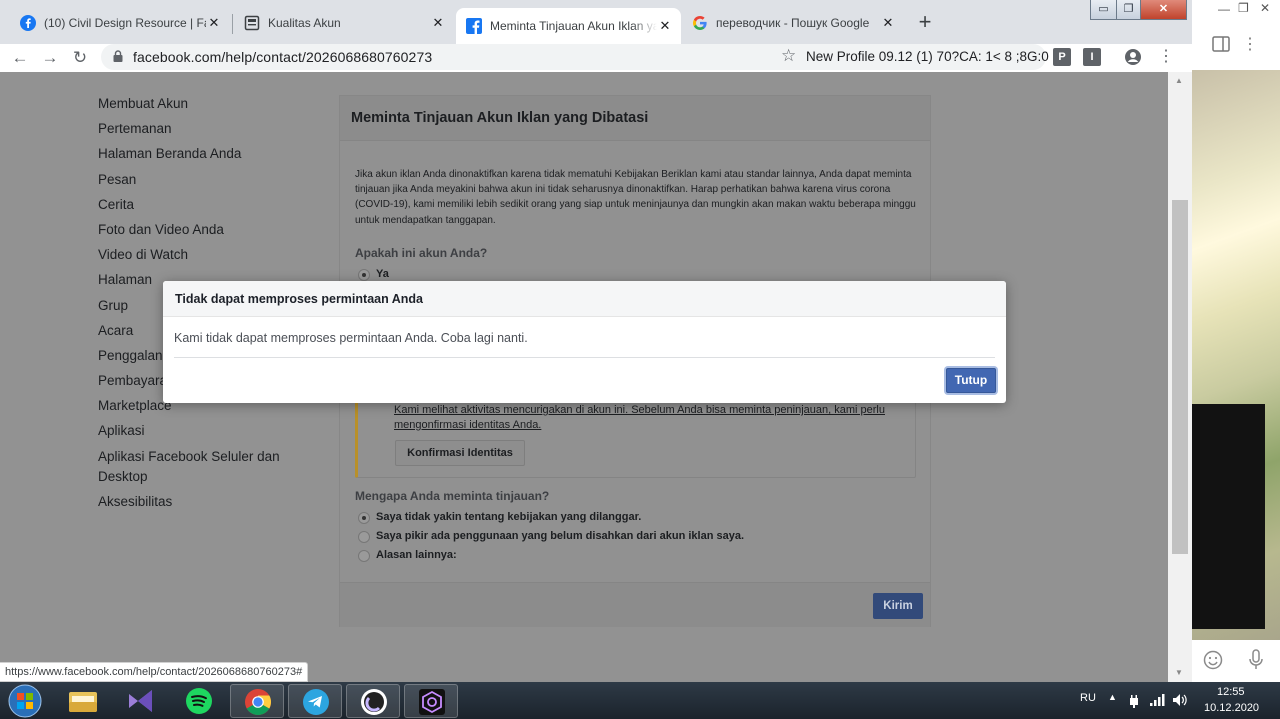 The height and width of the screenshot is (719, 1280). I want to click on tab-meminta-tinjauan: Meminta Tinjauan Akun Iklan yan ✕, so click(568, 26).